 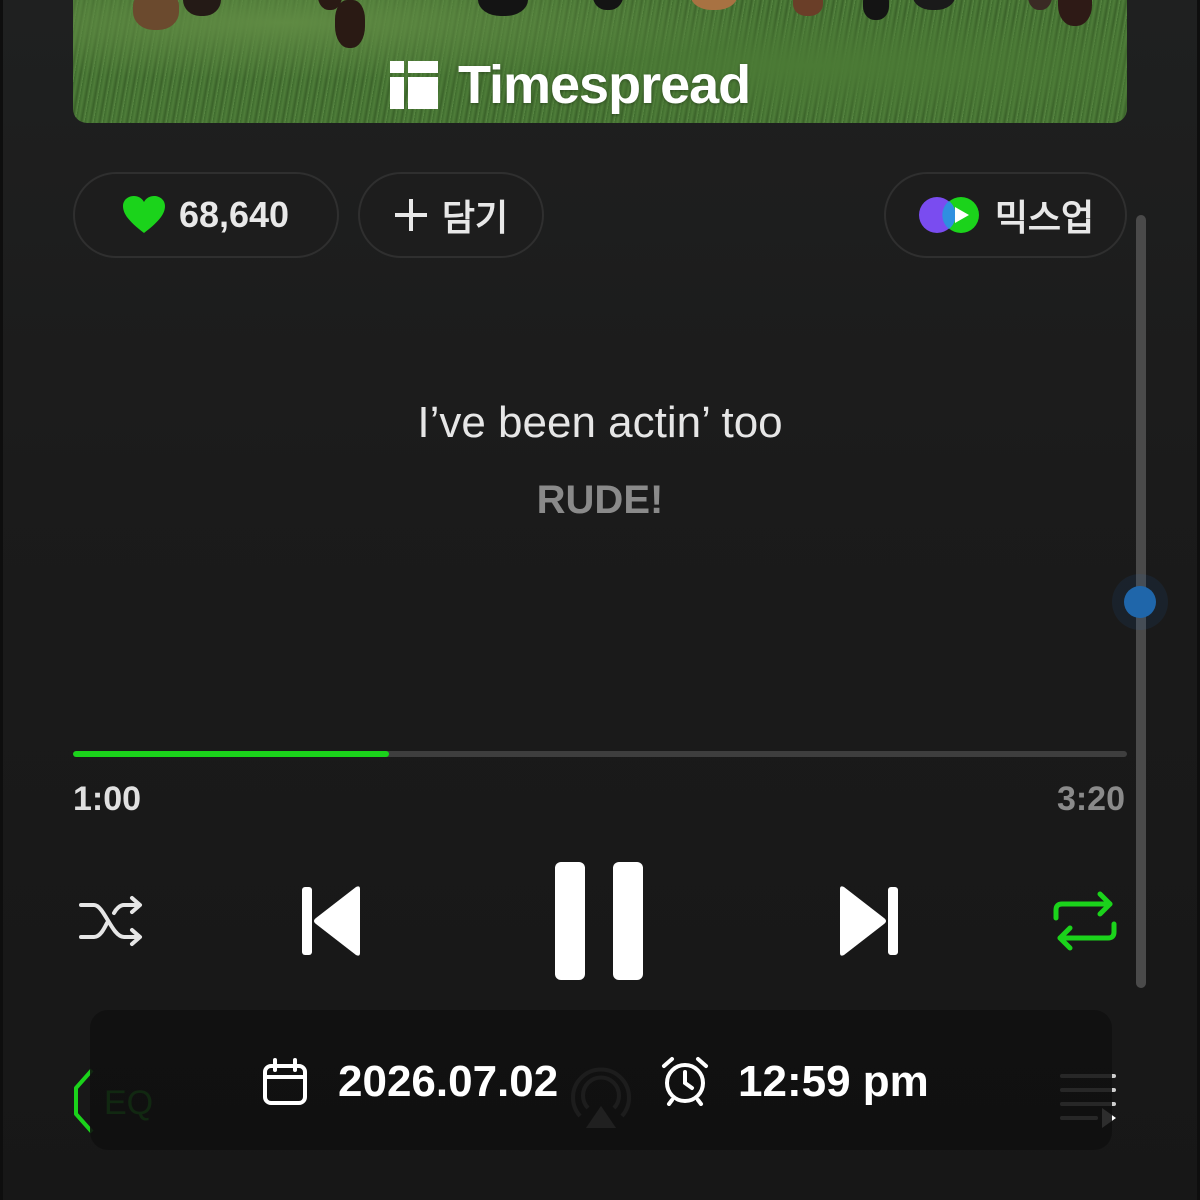 What do you see at coordinates (948, 215) in the screenshot?
I see `mixup-icon` at bounding box center [948, 215].